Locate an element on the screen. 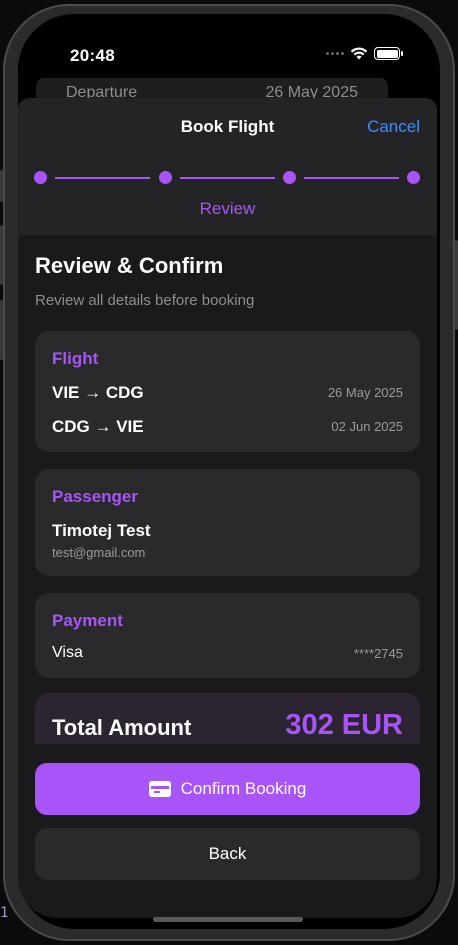  cancel-button: Cancel is located at coordinates (393, 127).